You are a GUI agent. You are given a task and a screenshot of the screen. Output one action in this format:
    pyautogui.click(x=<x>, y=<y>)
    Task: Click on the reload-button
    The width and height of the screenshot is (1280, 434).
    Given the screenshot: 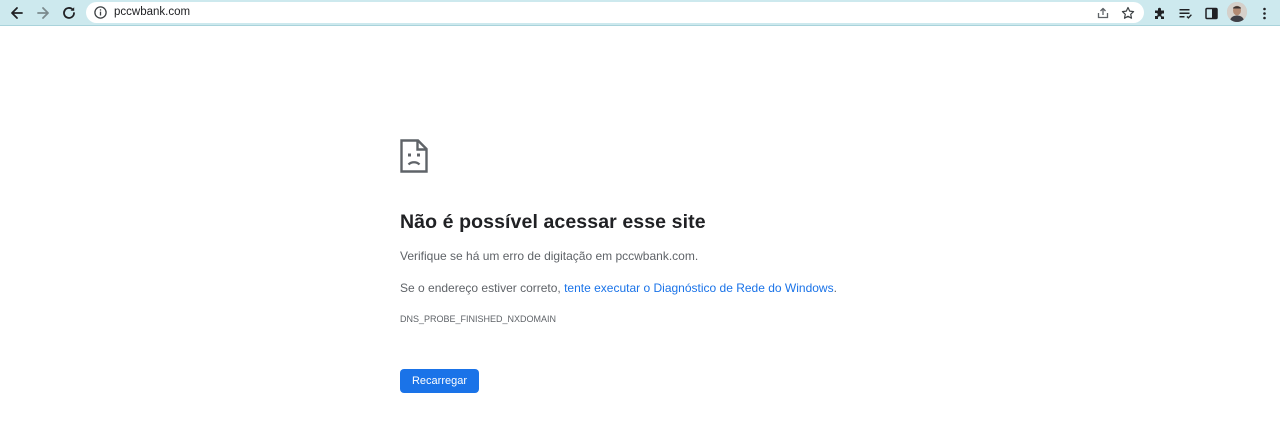 What is the action you would take?
    pyautogui.click(x=69, y=13)
    